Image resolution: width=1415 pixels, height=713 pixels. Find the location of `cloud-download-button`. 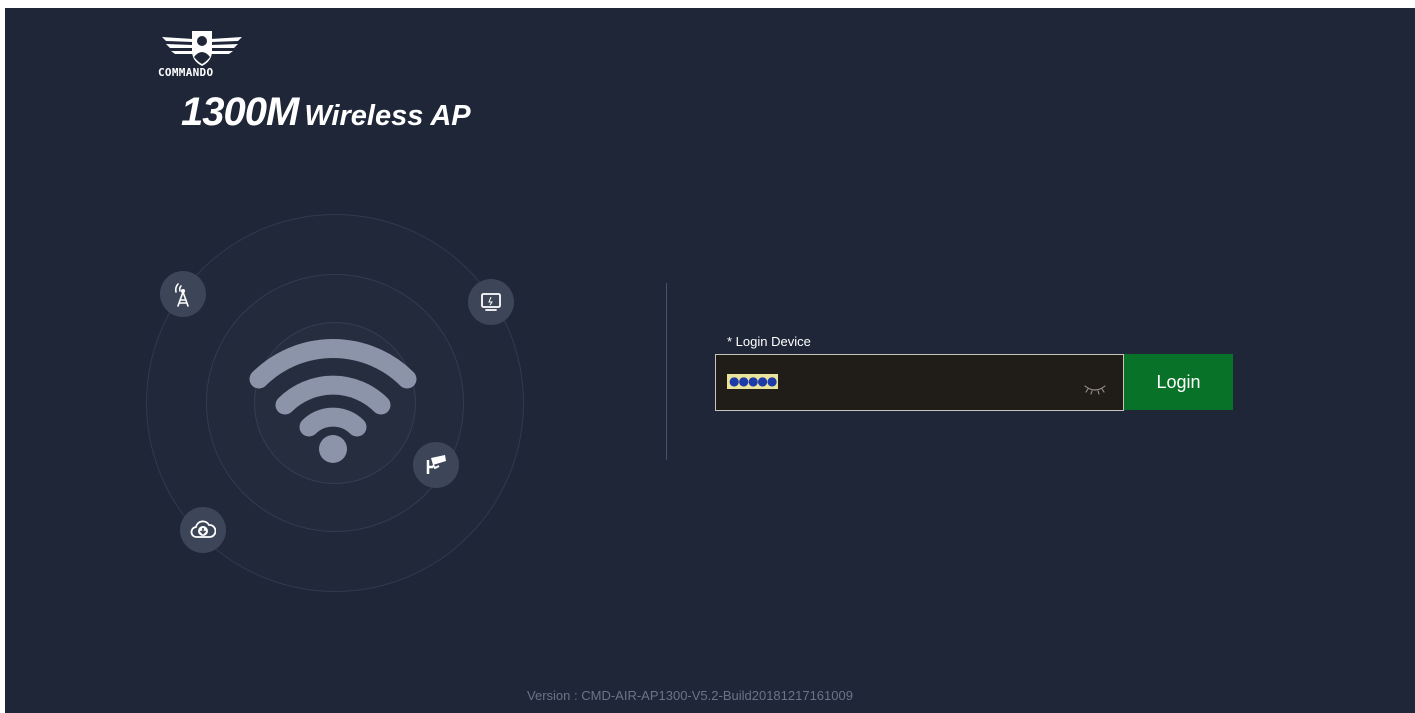

cloud-download-button is located at coordinates (203, 530).